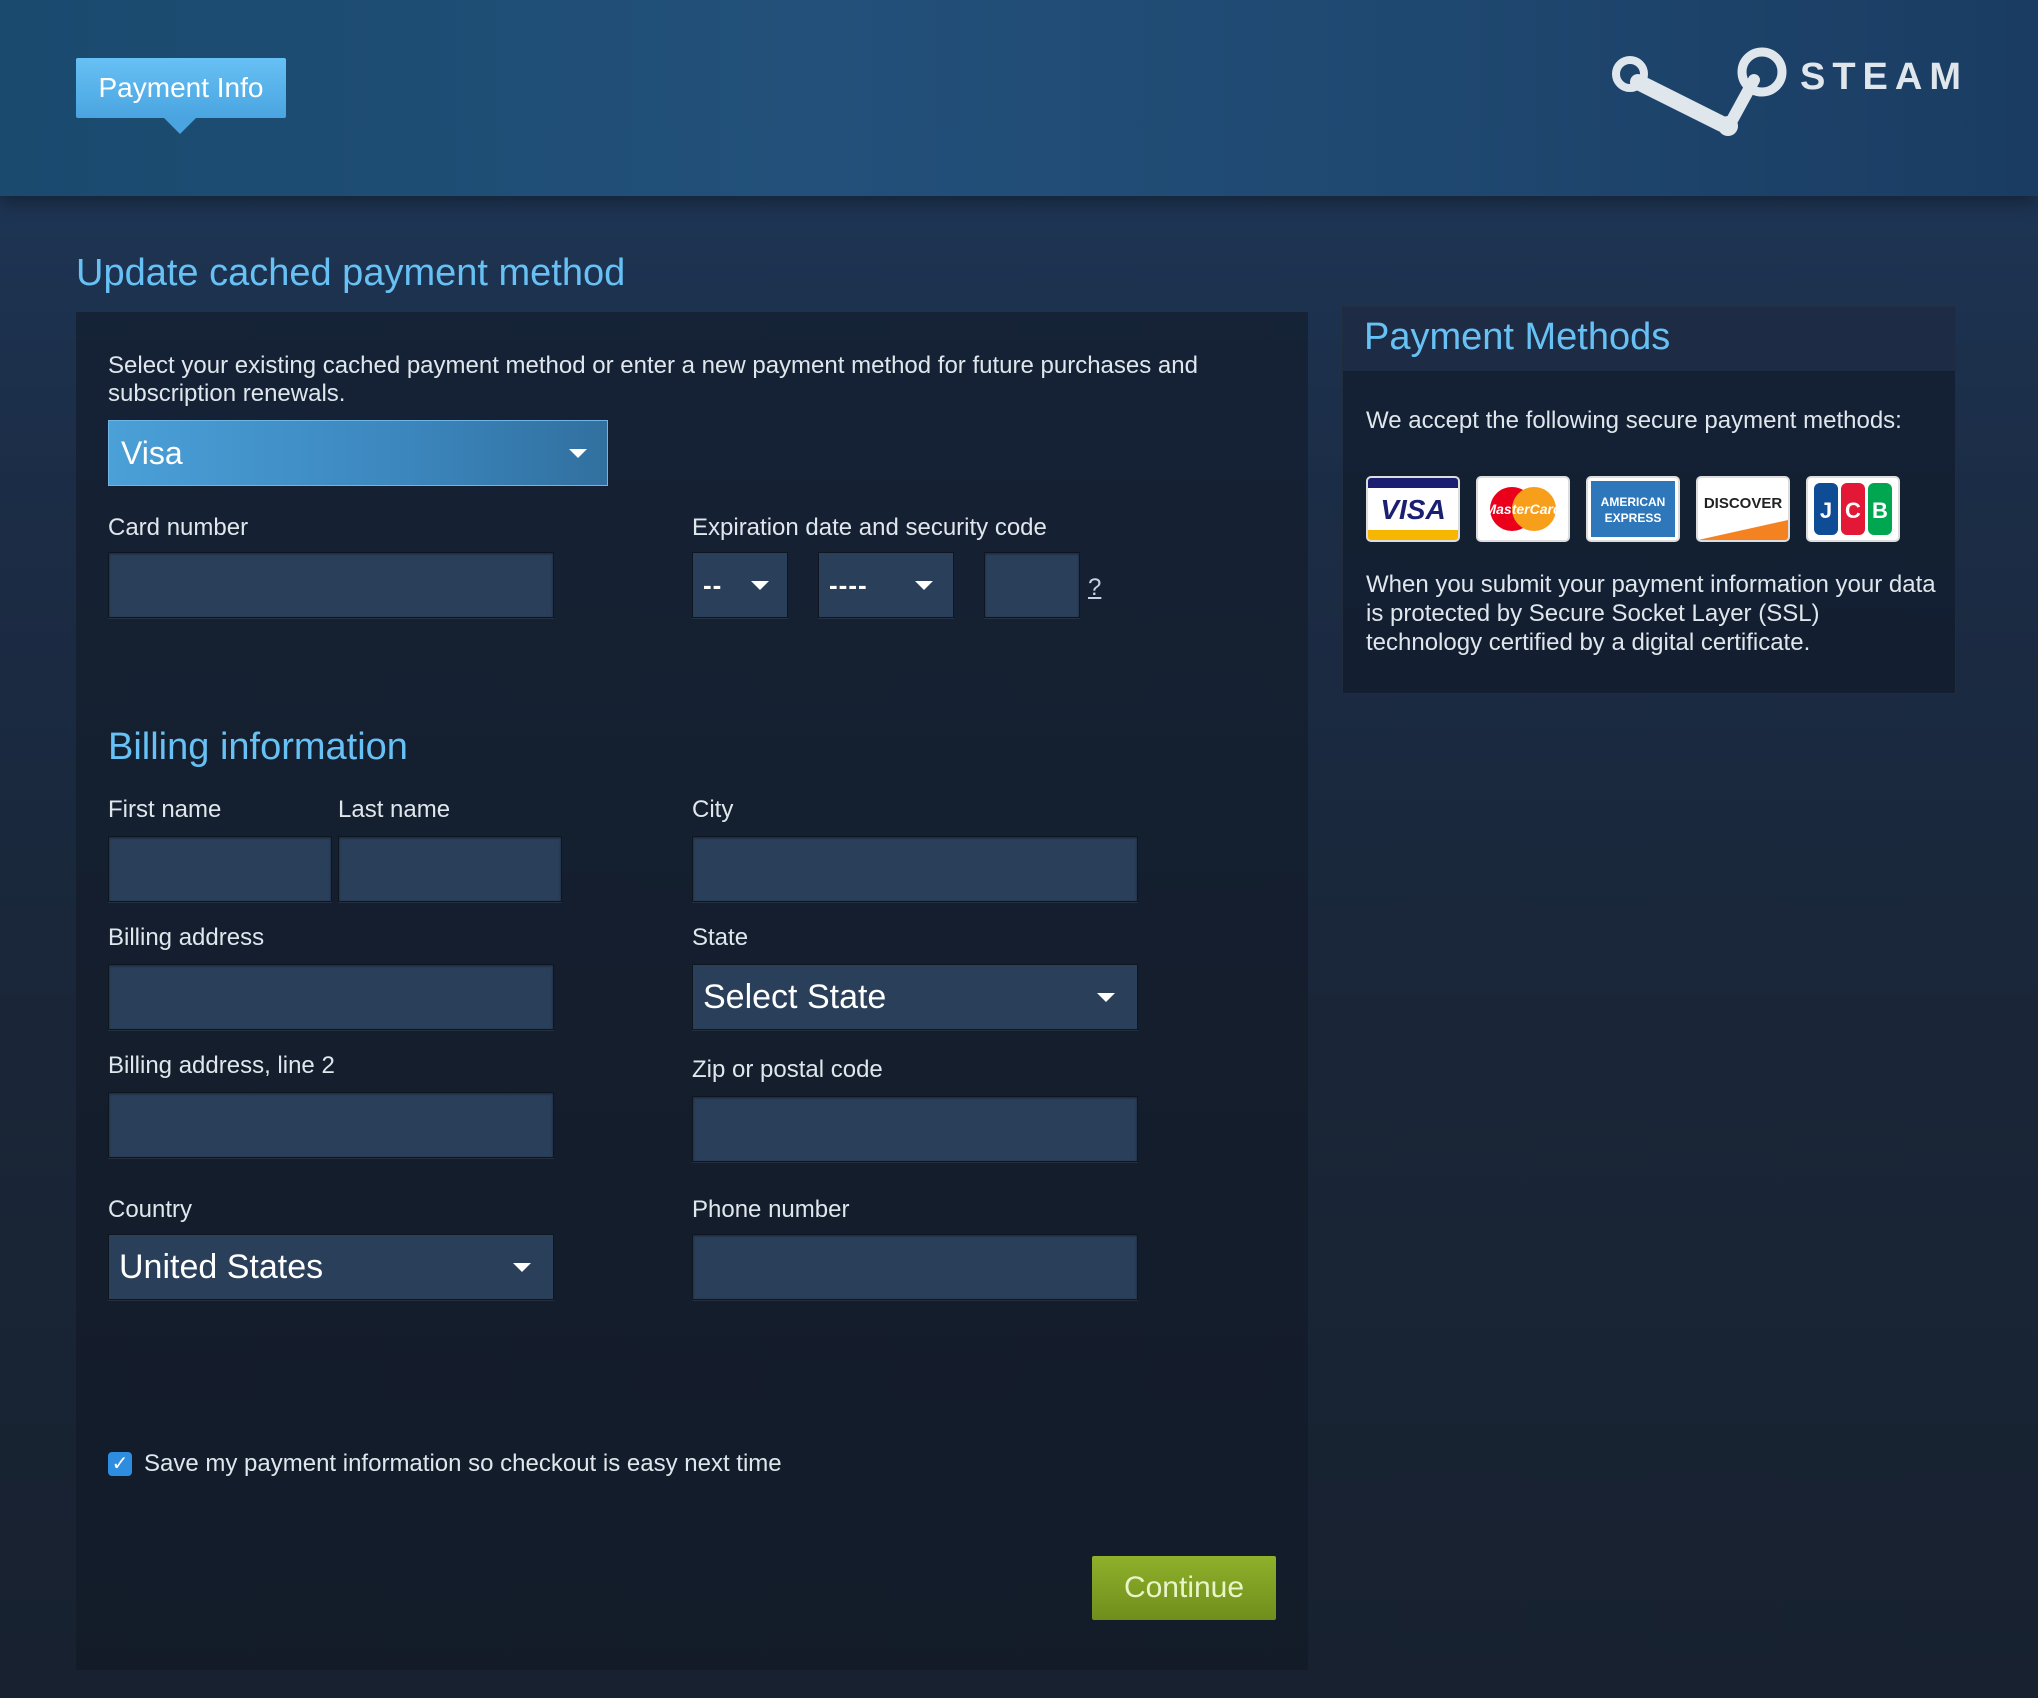 This screenshot has width=2038, height=1698. I want to click on american-express-card-icon: AMERICAN EXPRESS, so click(1633, 509).